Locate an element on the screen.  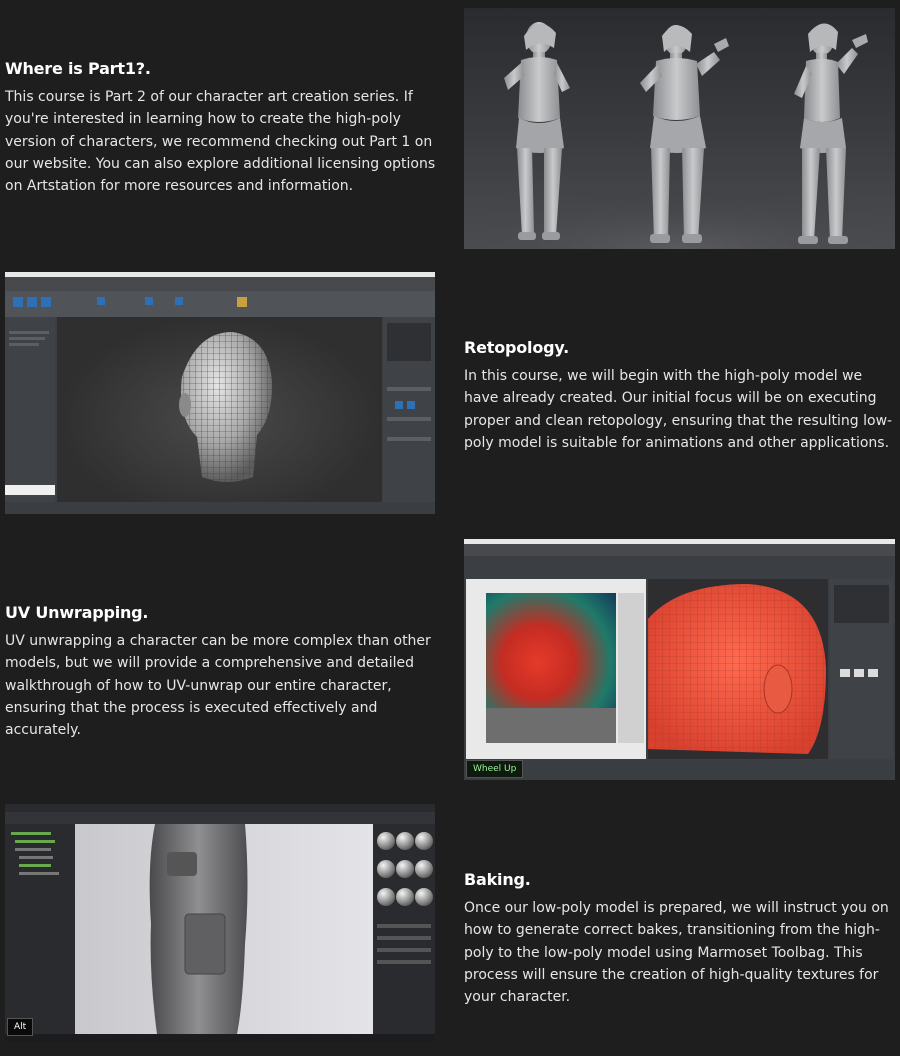
section-title: UV Unwrapping. is located at coordinates (77, 612).